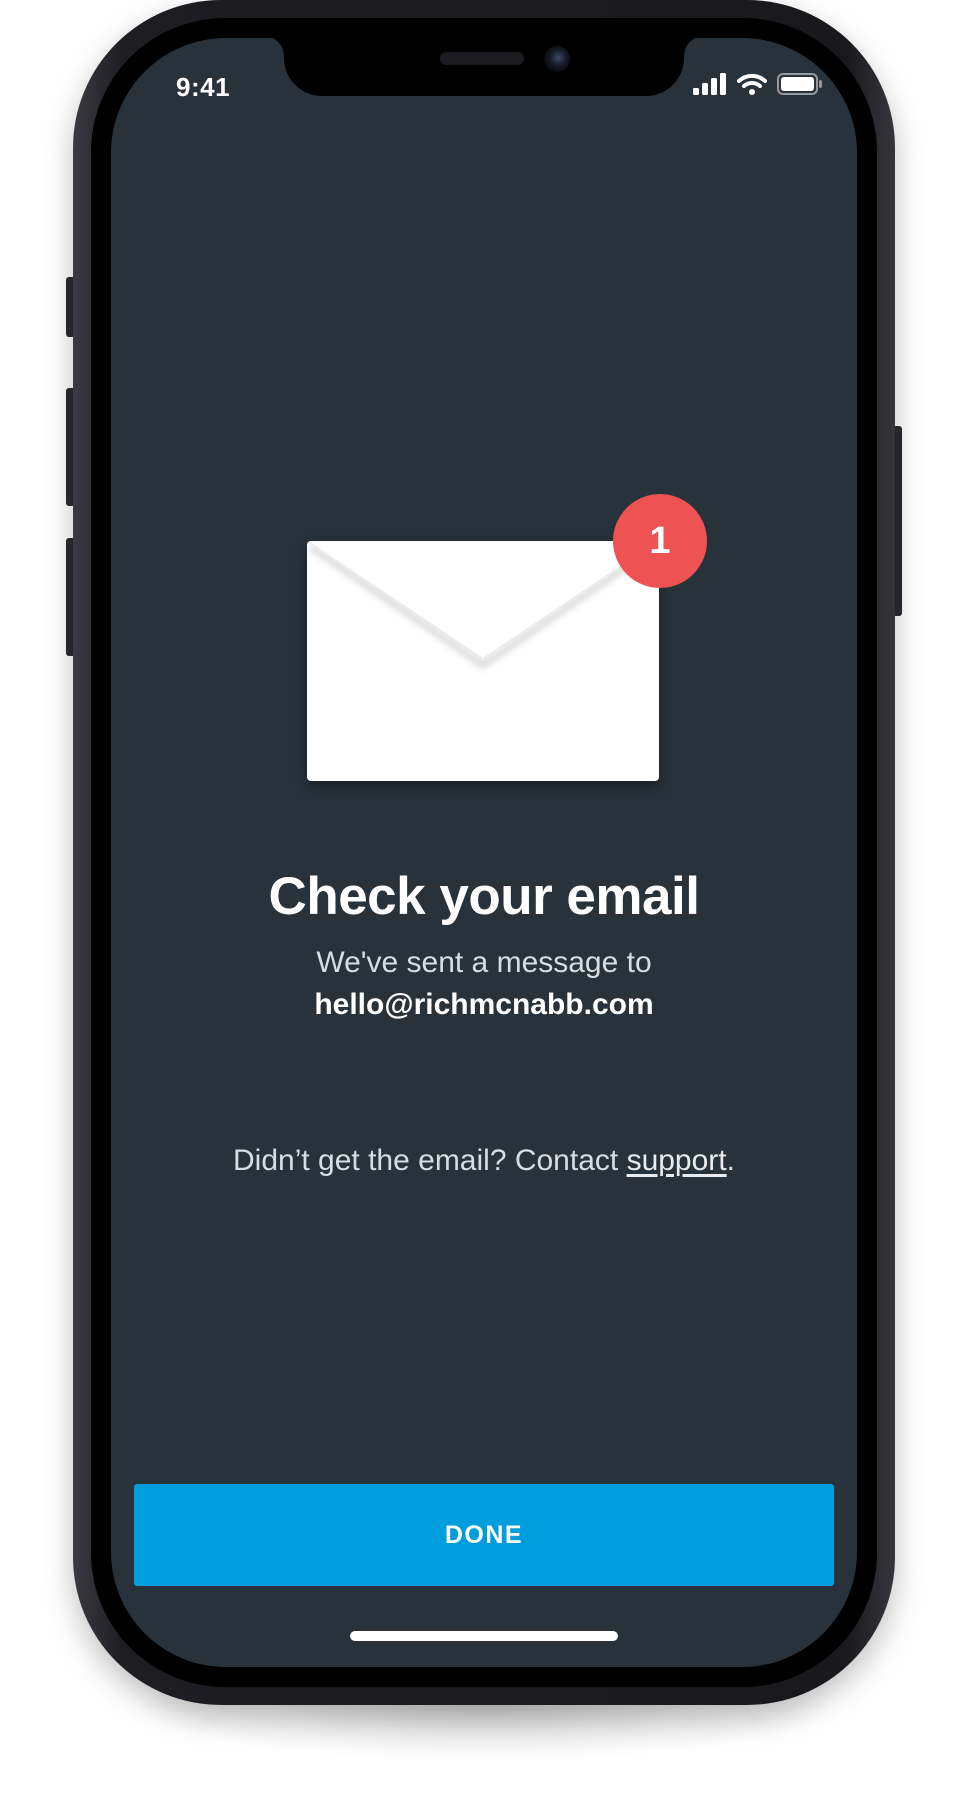 This screenshot has width=966, height=1812. I want to click on page-title: Check your email, so click(484, 896).